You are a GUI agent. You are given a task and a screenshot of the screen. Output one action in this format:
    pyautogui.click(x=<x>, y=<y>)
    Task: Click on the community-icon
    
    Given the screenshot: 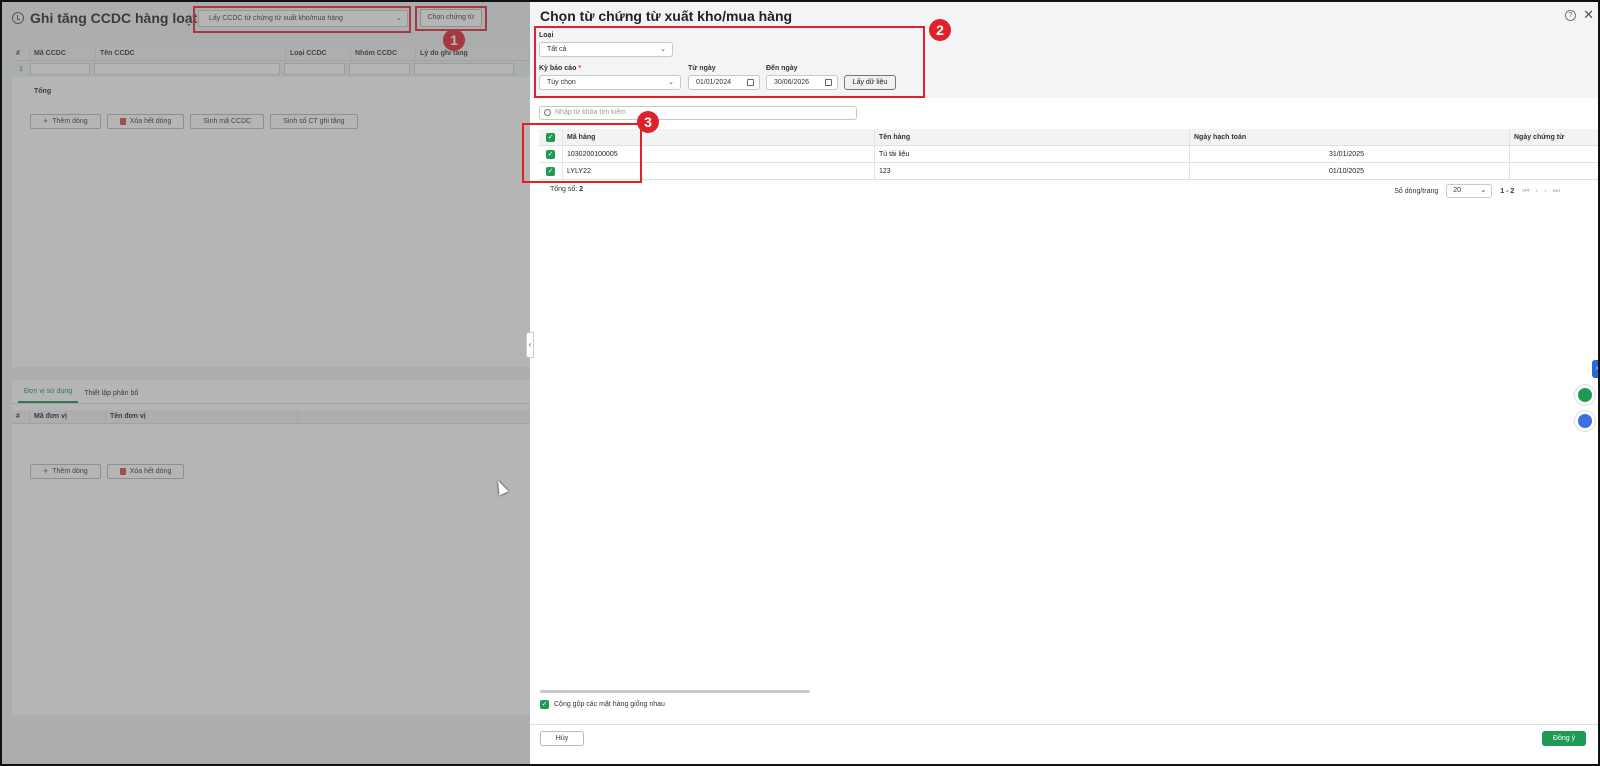 What is the action you would take?
    pyautogui.click(x=1585, y=421)
    